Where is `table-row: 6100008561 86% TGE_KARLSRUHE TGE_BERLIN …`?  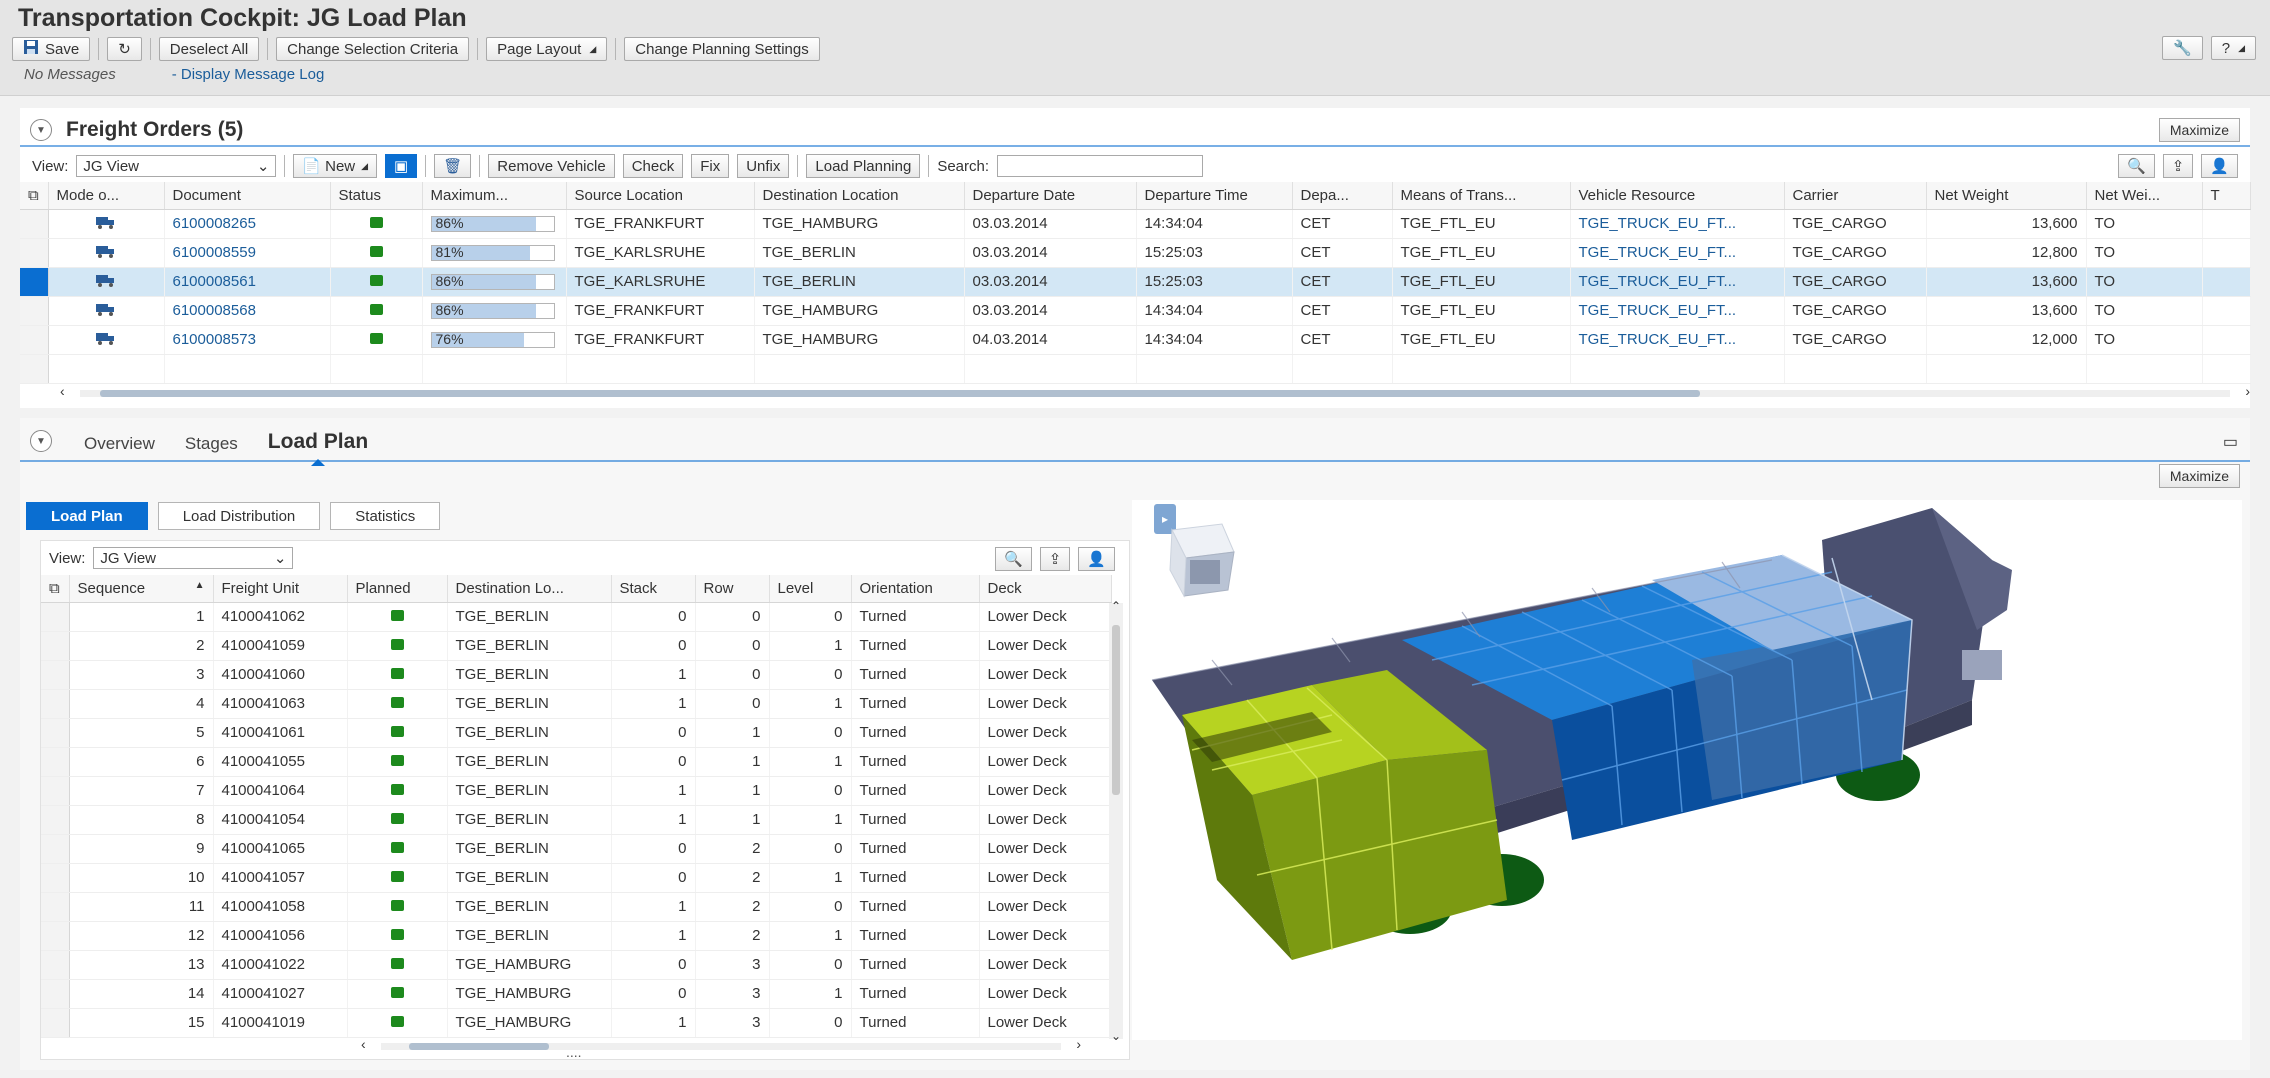
table-row: 6100008561 86% TGE_KARLSRUHE TGE_BERLIN … is located at coordinates (1135, 282).